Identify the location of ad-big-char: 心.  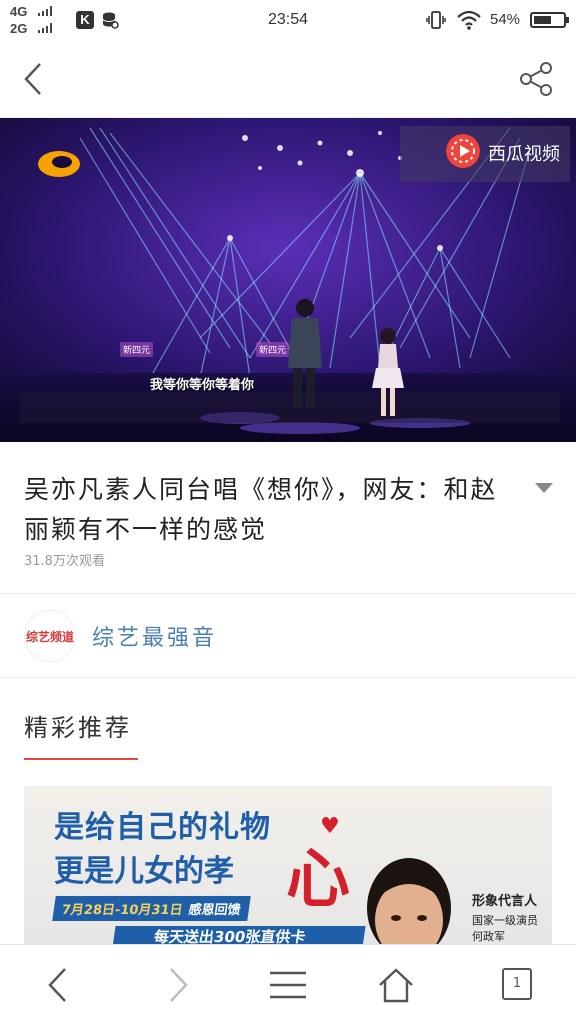
(318, 879).